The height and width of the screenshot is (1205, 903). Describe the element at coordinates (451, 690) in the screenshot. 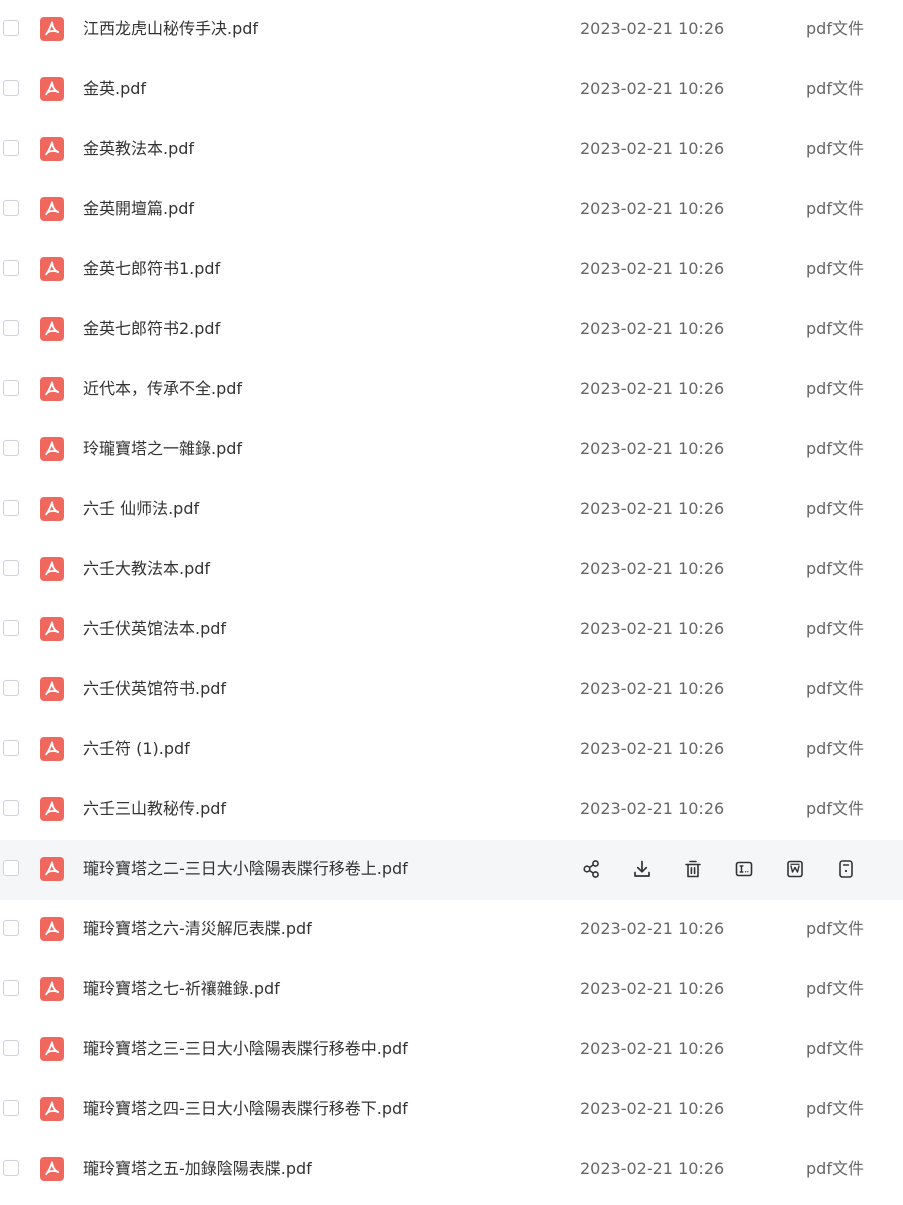

I see `file-row: 六壬伏英馆符书.pdf 2023-02-21 10:26 pdf文件` at that location.